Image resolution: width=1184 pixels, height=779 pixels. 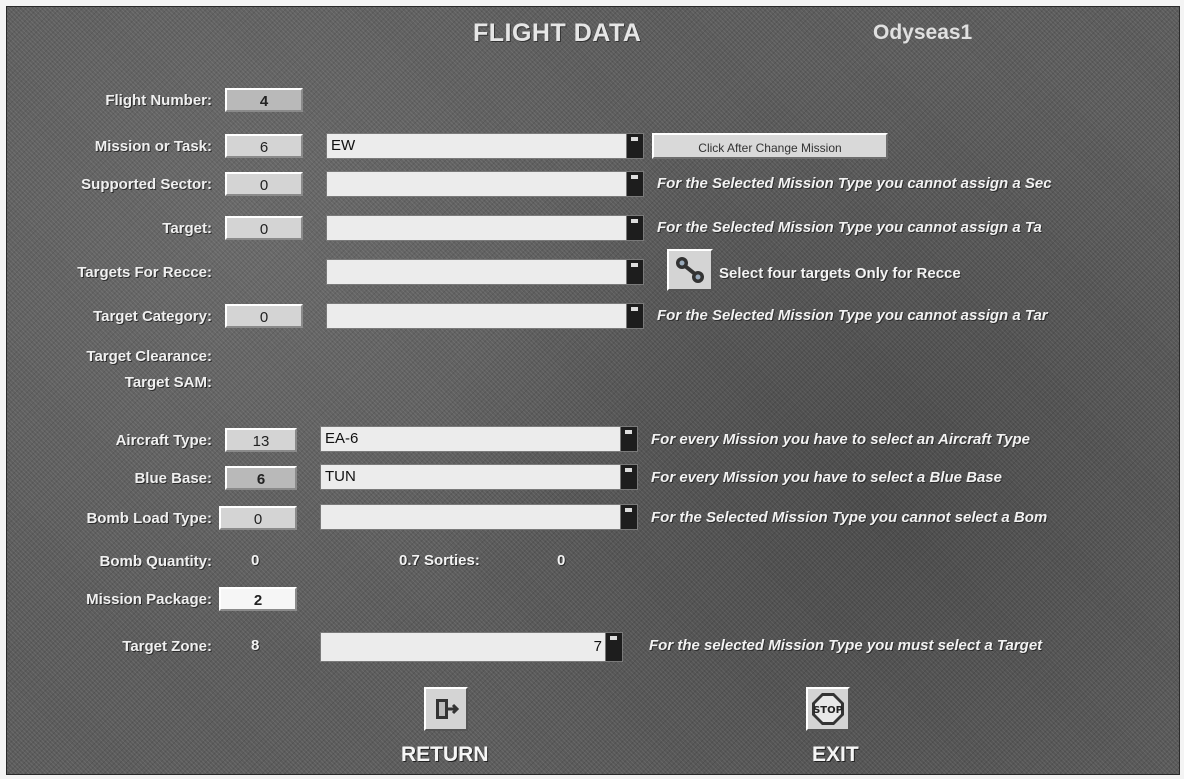 I want to click on recce-label: Targets For Recce:, so click(x=144, y=272).